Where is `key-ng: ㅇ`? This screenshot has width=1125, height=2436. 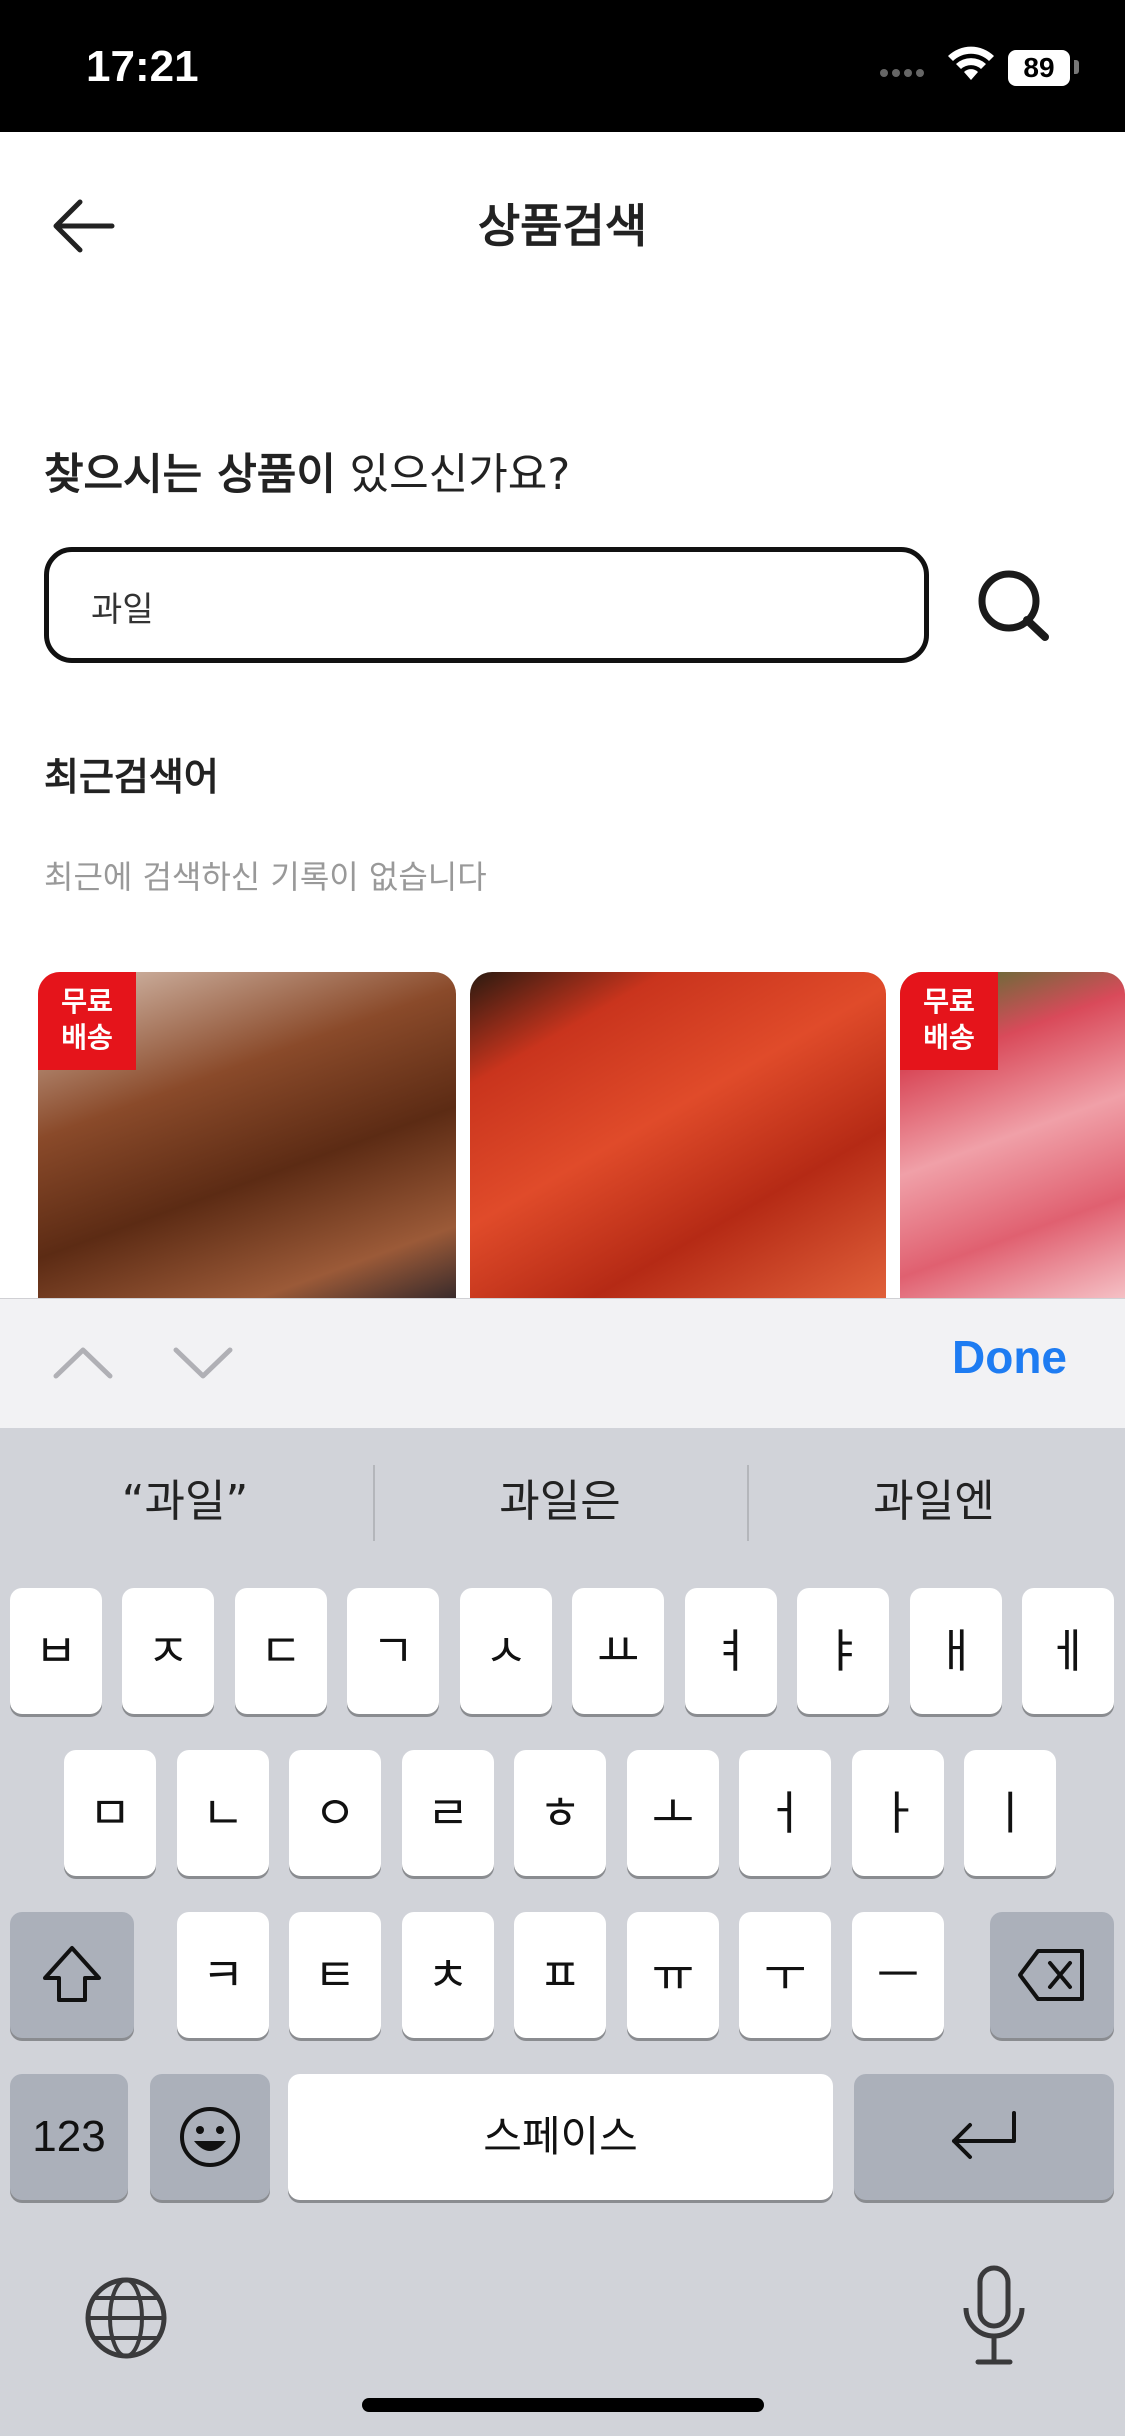
key-ng: ㅇ is located at coordinates (335, 1813).